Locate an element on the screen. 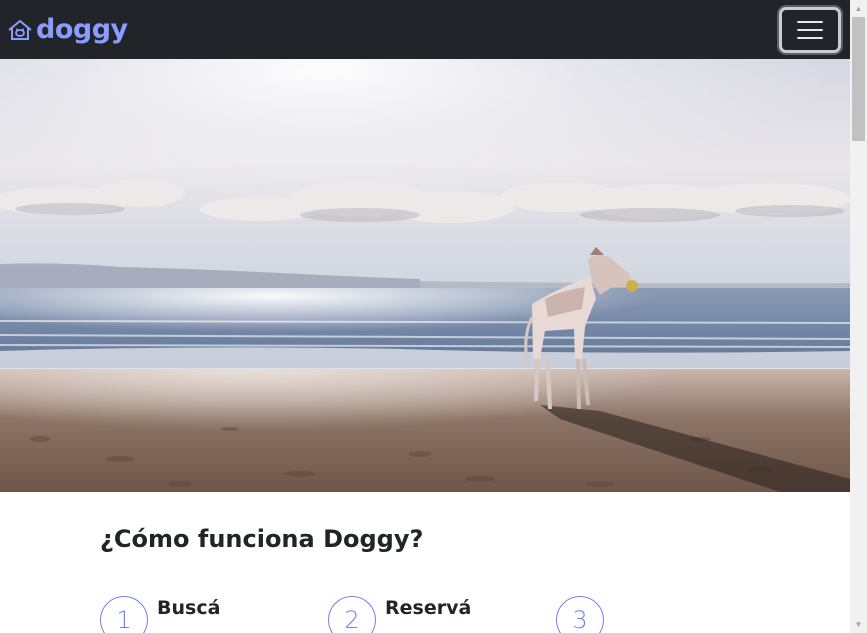  step-title: Buscá is located at coordinates (189, 608).